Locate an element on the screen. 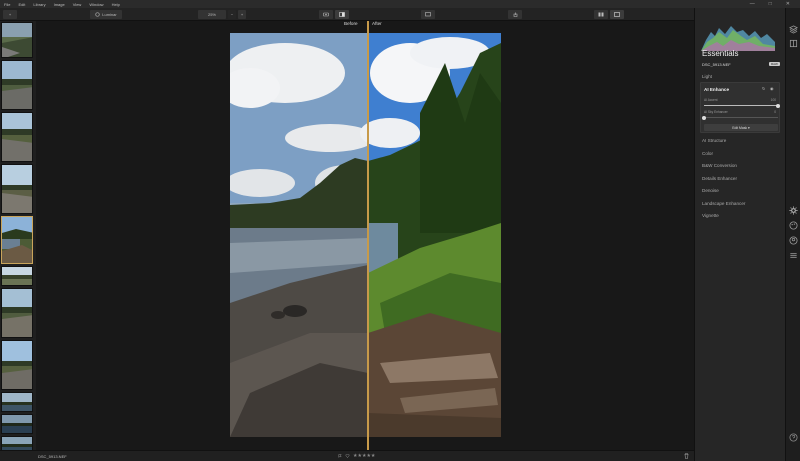 This screenshot has width=800, height=461. section-denoise: Denoise is located at coordinates (710, 190).